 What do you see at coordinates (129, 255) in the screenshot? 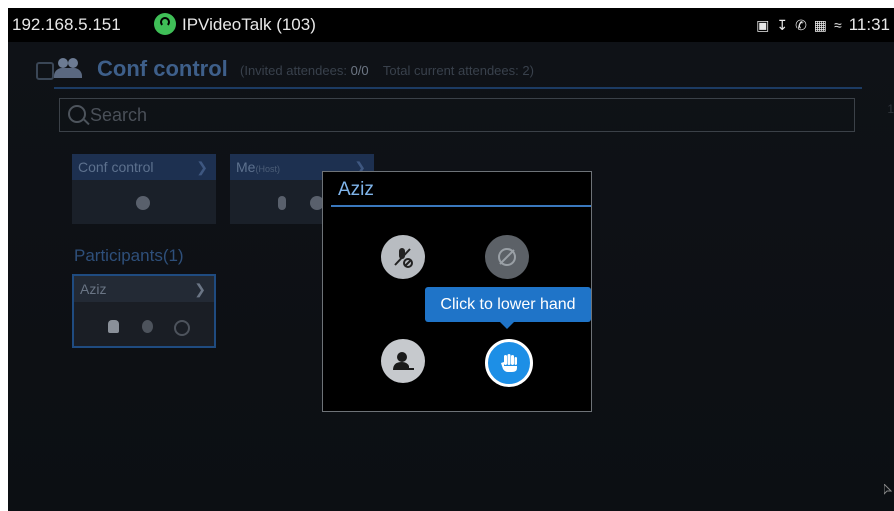
I see `participants-heading: Participants(1)` at bounding box center [129, 255].